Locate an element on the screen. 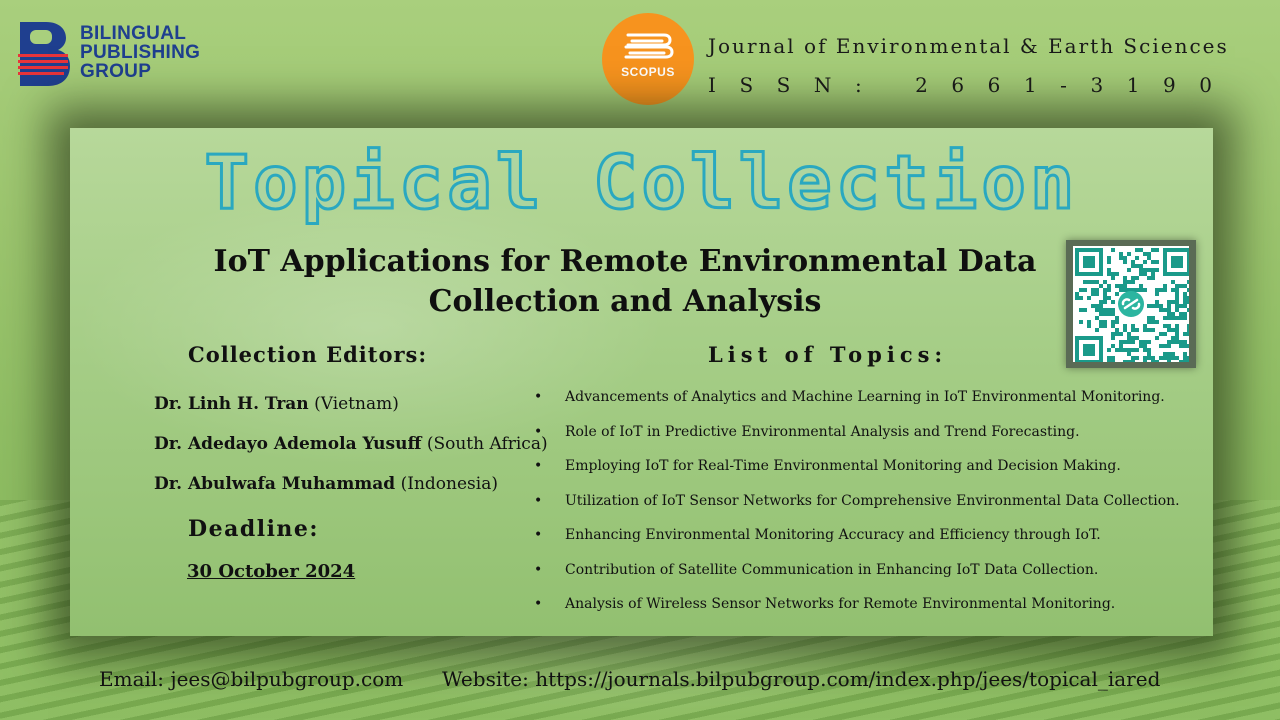 This screenshot has width=1280, height=720. editor-name: Dr. Abulwafa Muhammad is located at coordinates (275, 484).